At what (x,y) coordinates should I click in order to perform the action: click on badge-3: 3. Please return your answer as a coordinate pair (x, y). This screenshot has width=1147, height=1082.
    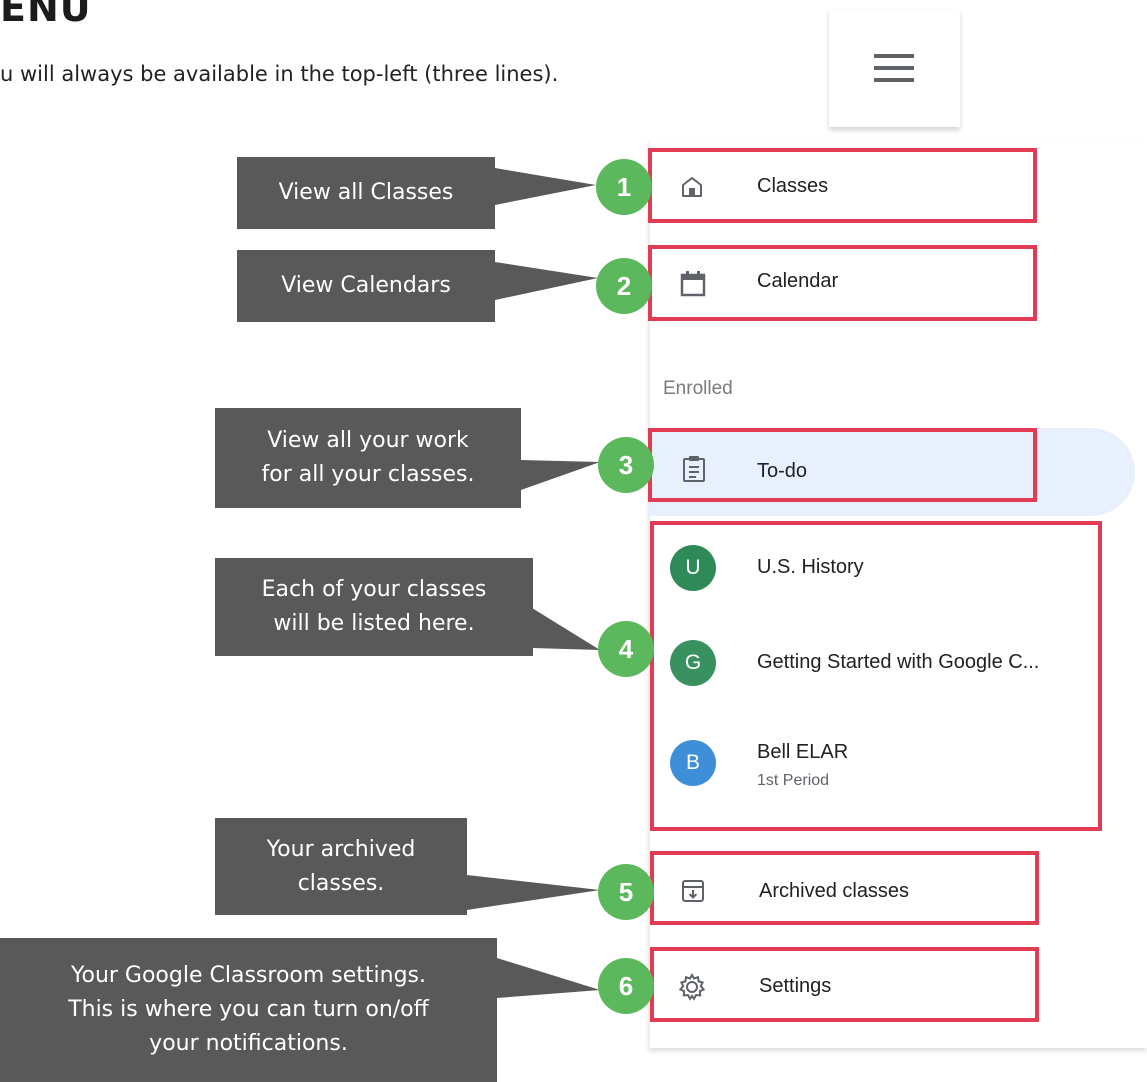
    Looking at the image, I should click on (626, 465).